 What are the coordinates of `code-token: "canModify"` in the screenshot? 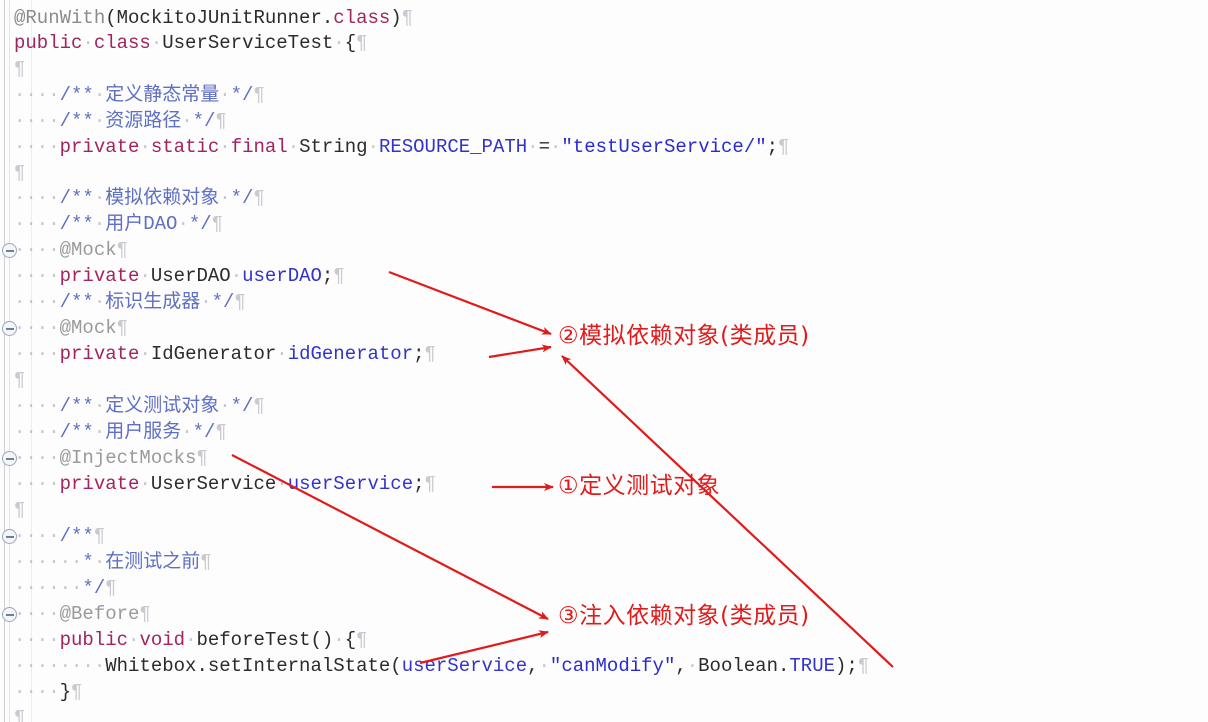 It's located at (612, 666).